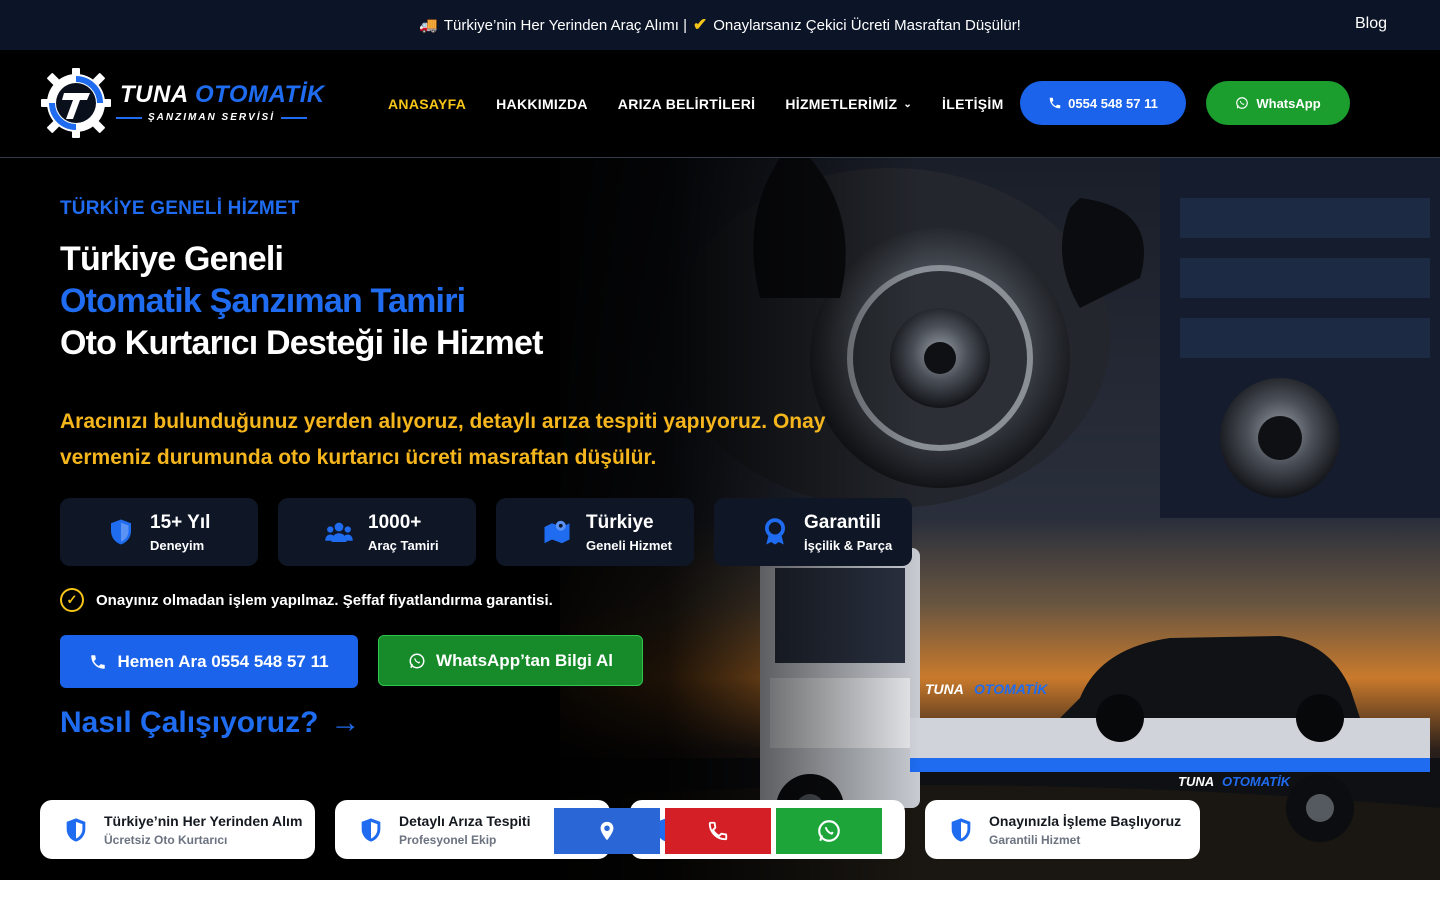 Image resolution: width=1440 pixels, height=900 pixels. What do you see at coordinates (76, 103) in the screenshot?
I see `gear-logo-icon` at bounding box center [76, 103].